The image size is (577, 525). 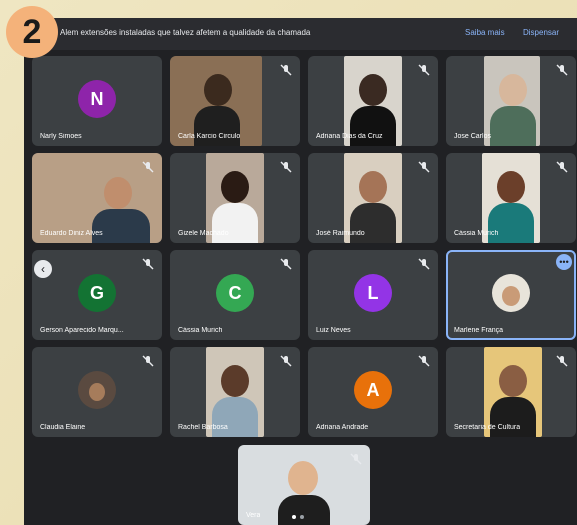 I want to click on participant-tile: L Luiz Neves, so click(x=373, y=295).